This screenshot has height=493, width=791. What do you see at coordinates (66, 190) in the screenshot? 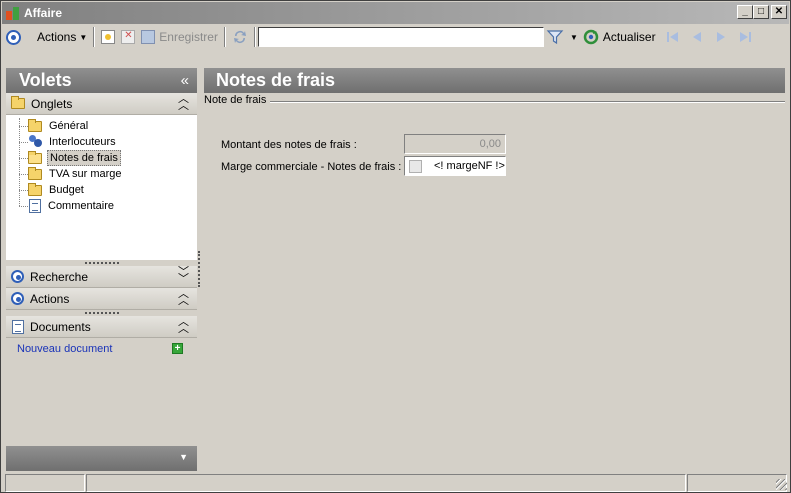
I see `tree-item-label: Budget` at bounding box center [66, 190].